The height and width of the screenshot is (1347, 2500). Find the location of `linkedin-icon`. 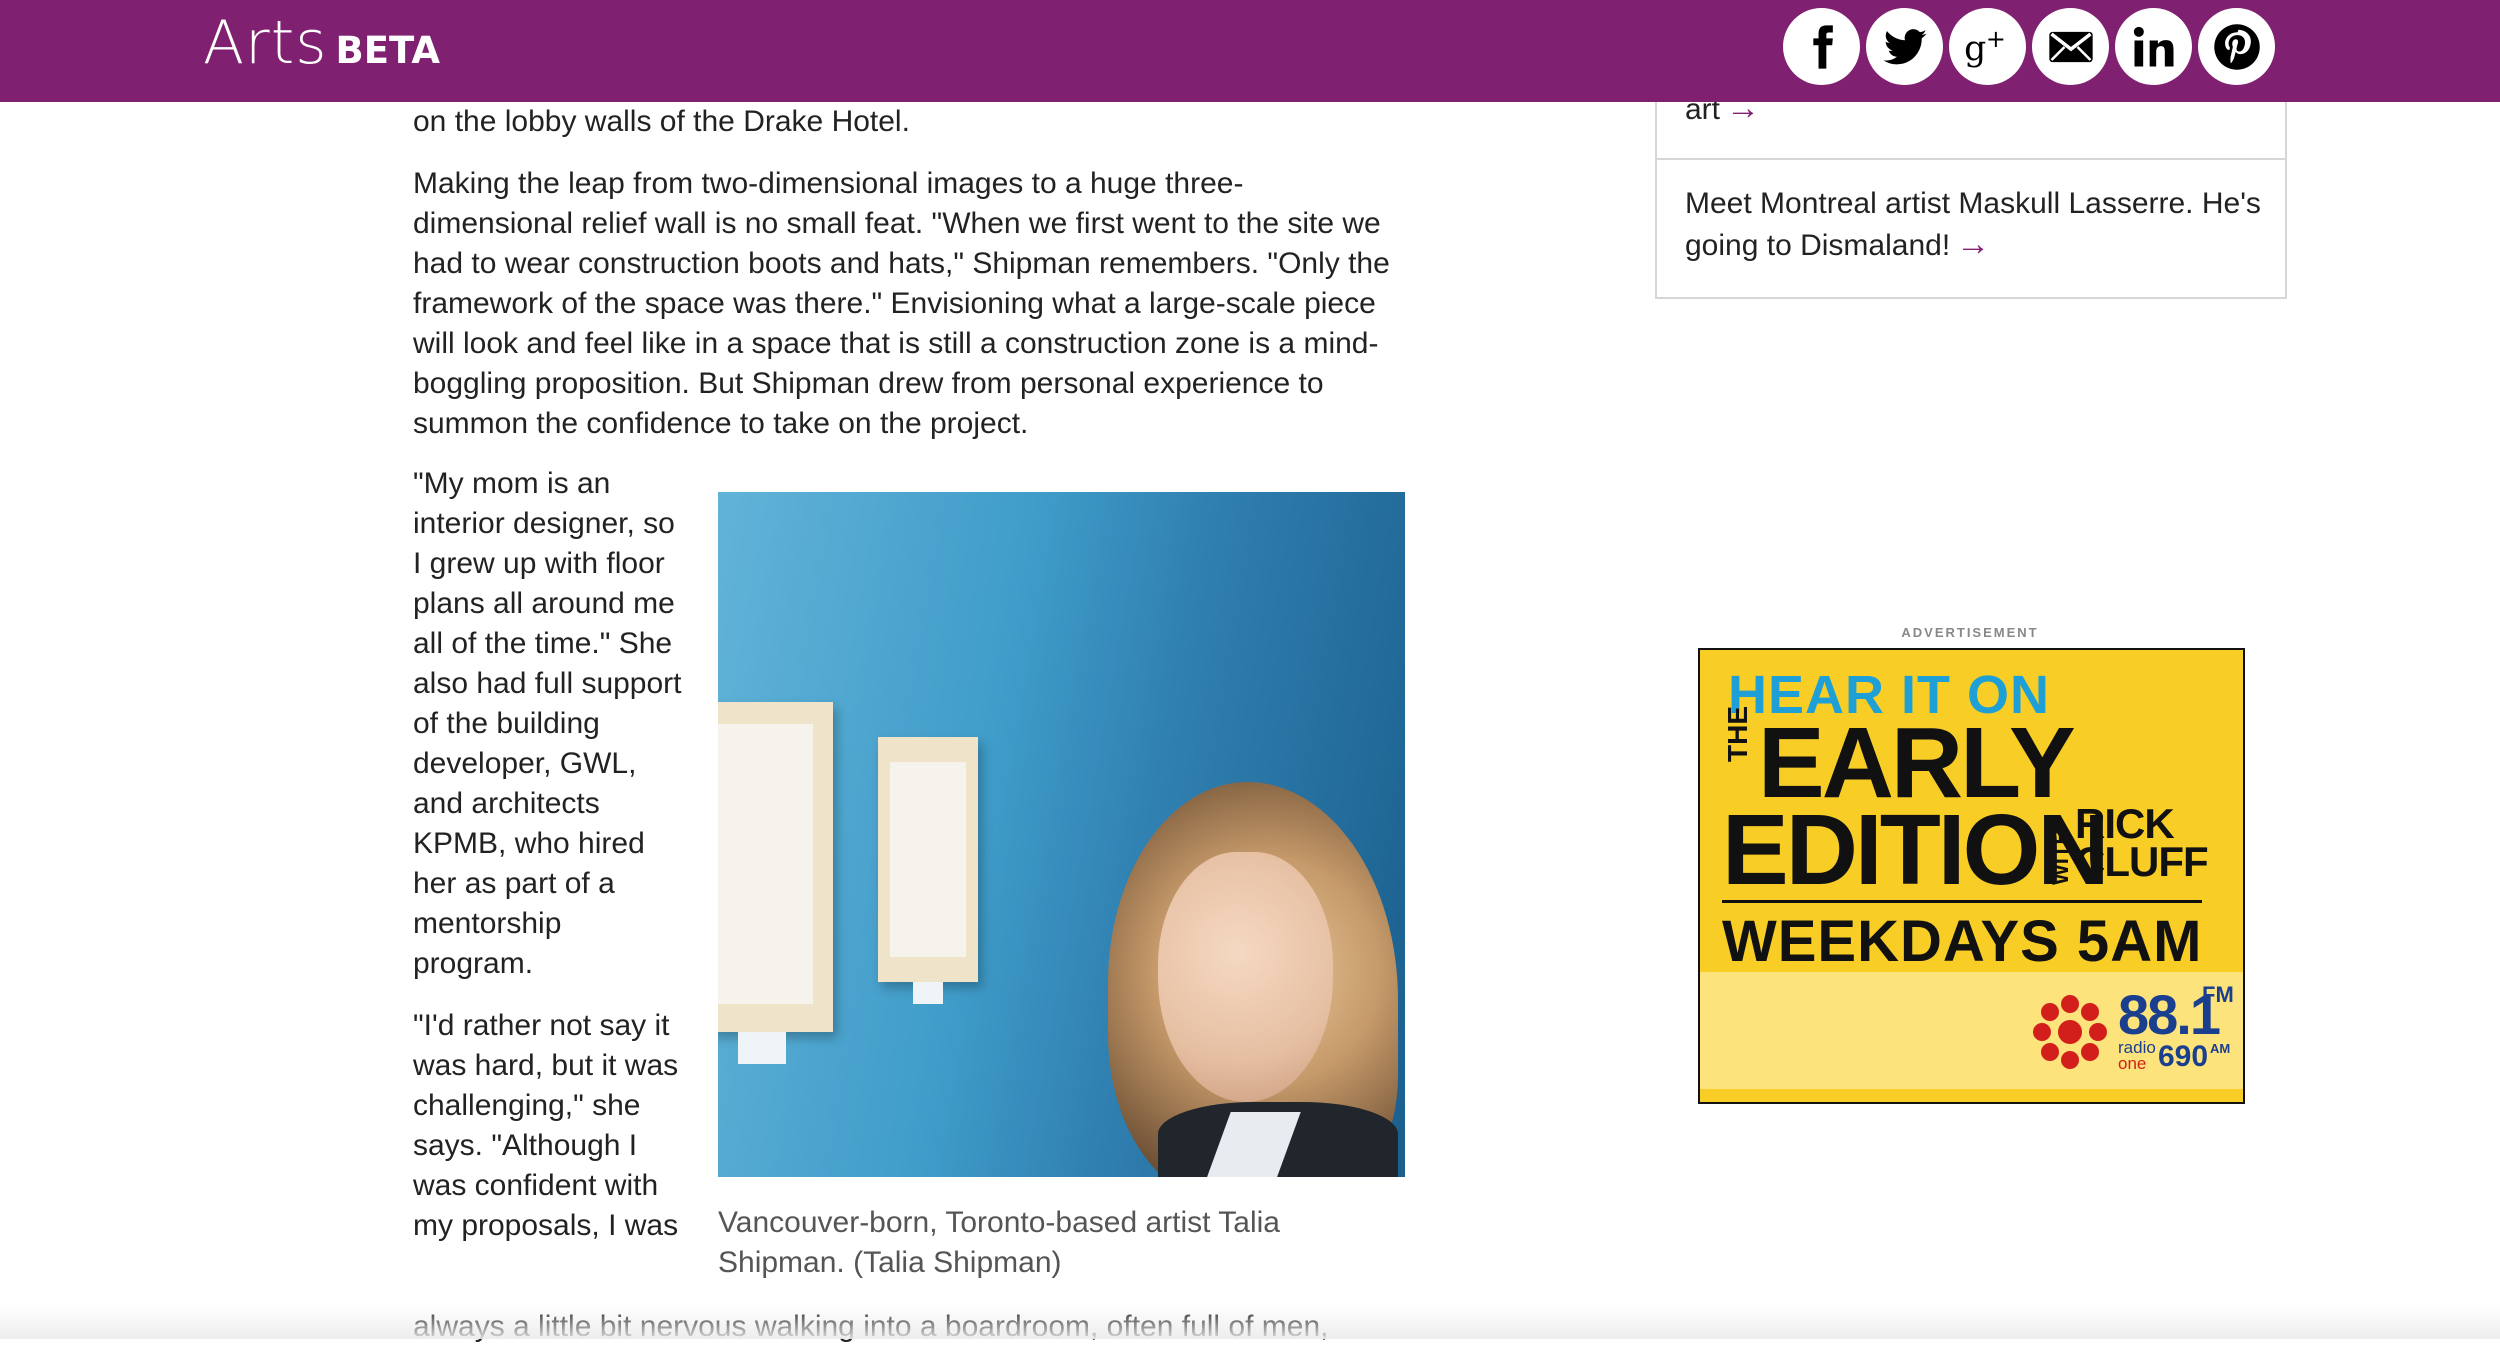

linkedin-icon is located at coordinates (2153, 46).